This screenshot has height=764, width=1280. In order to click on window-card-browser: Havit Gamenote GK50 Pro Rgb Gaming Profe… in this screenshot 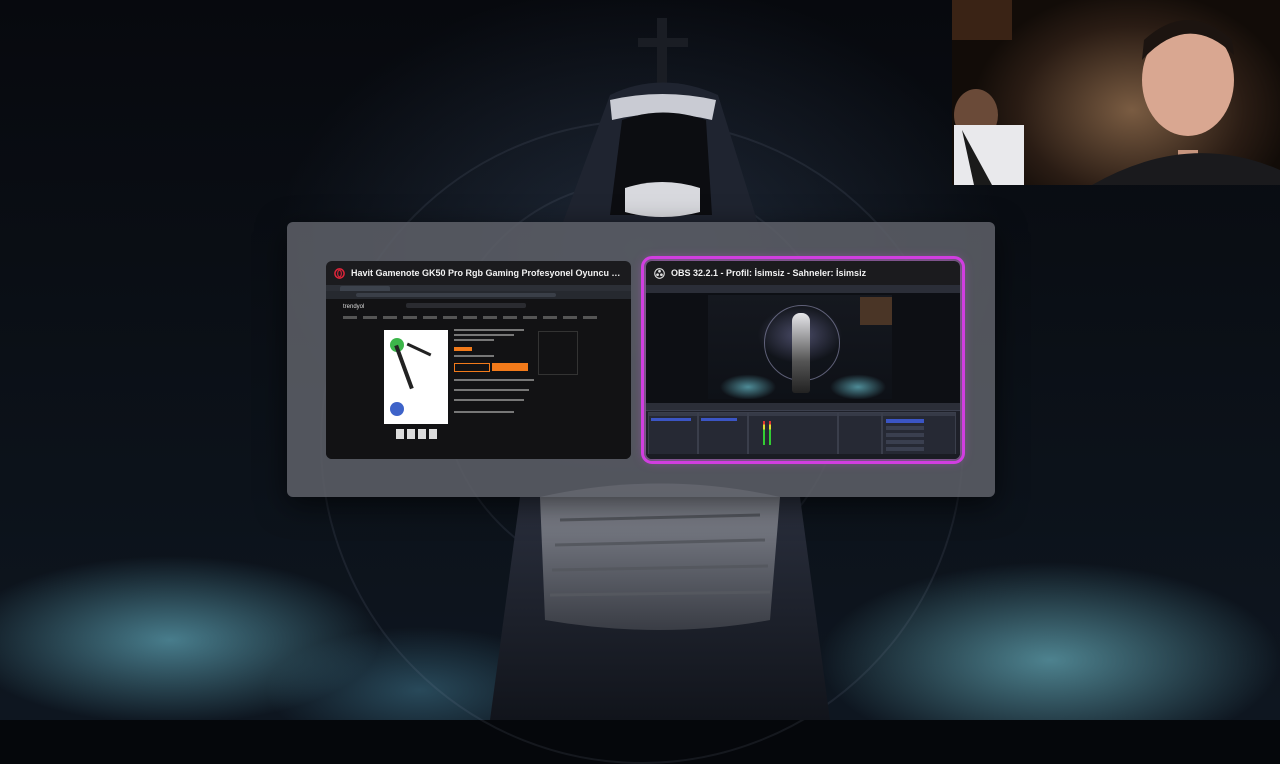, I will do `click(478, 360)`.